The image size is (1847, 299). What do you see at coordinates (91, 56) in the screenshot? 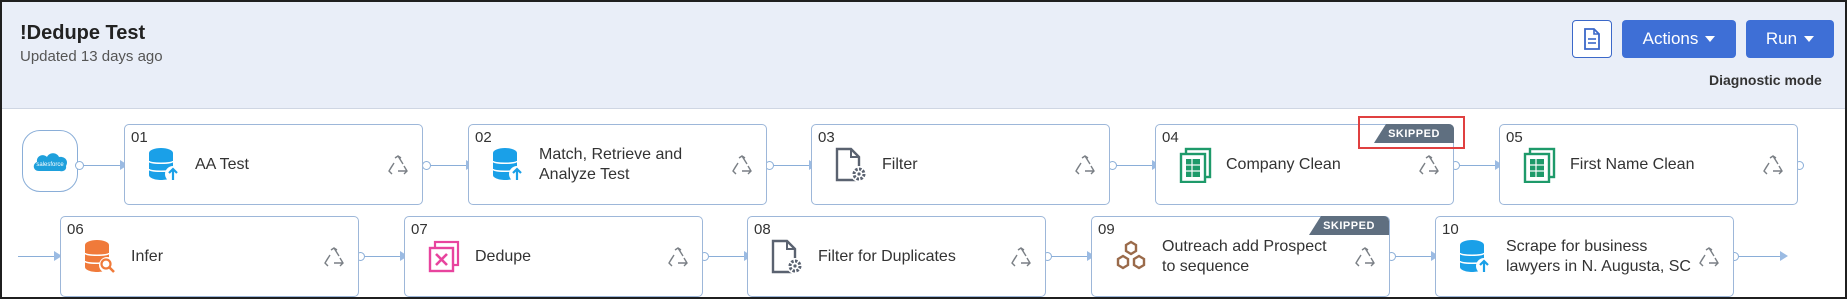
I see `updated-timestamp: Updated 13 days ago` at bounding box center [91, 56].